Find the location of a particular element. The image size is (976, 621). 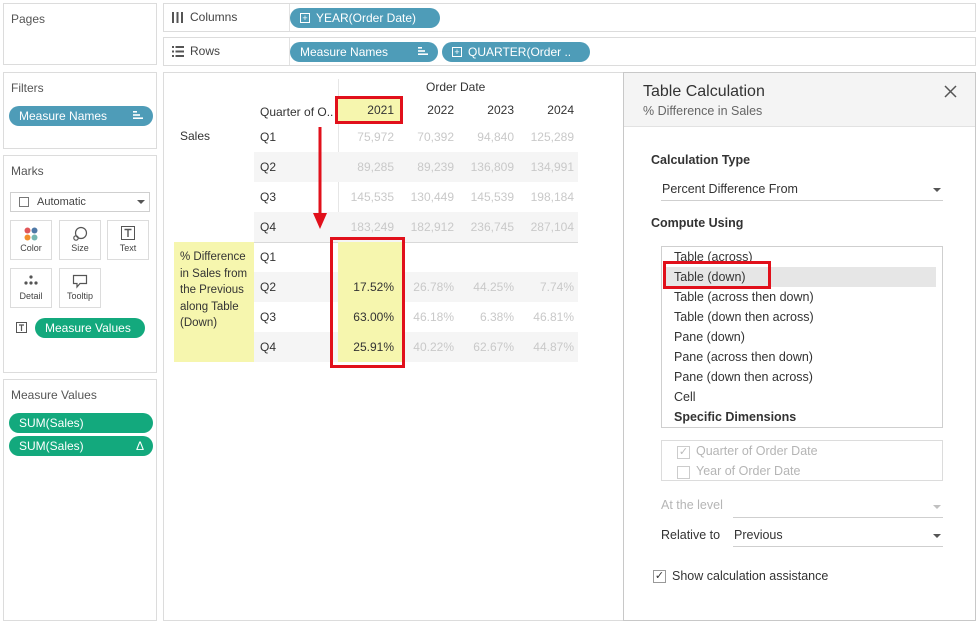

show-assistance-label: Show calculation assistance is located at coordinates (750, 576).